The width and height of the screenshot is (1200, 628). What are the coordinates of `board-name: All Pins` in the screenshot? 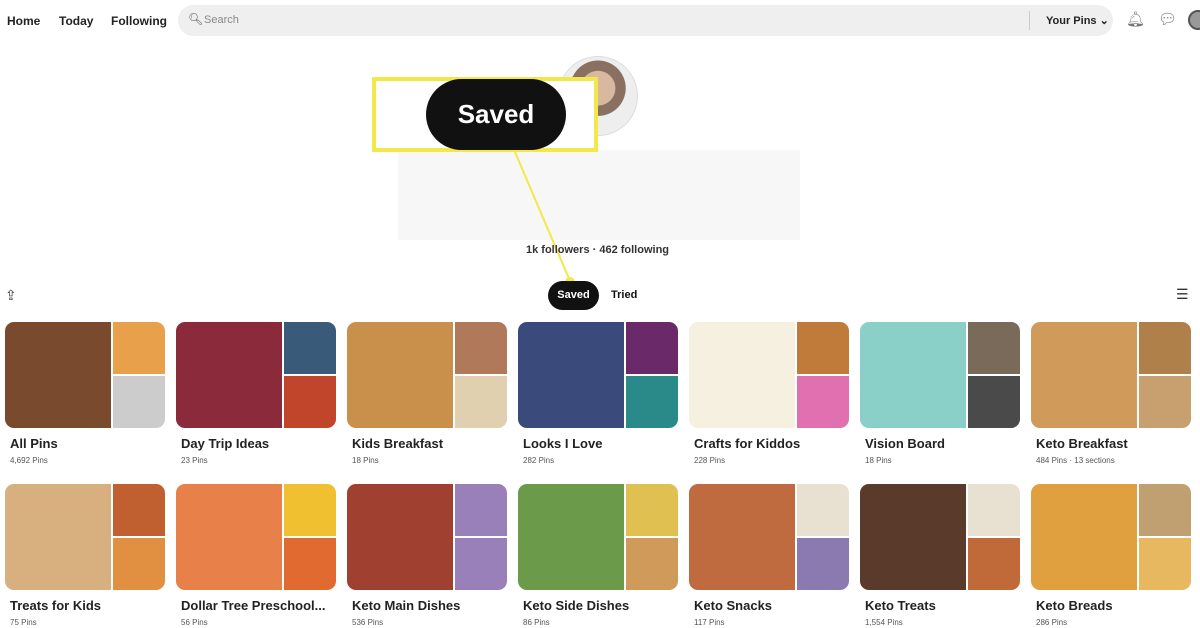 It's located at (34, 443).